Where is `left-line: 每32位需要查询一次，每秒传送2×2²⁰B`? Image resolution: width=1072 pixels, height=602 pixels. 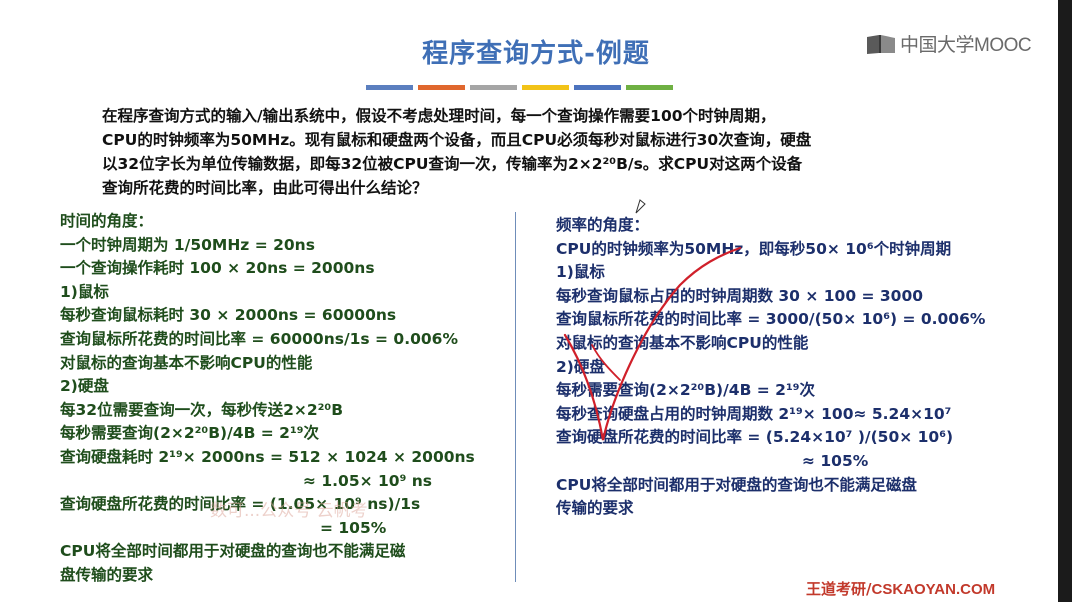
left-line: 每32位需要查询一次，每秒传送2×2²⁰B is located at coordinates (202, 409).